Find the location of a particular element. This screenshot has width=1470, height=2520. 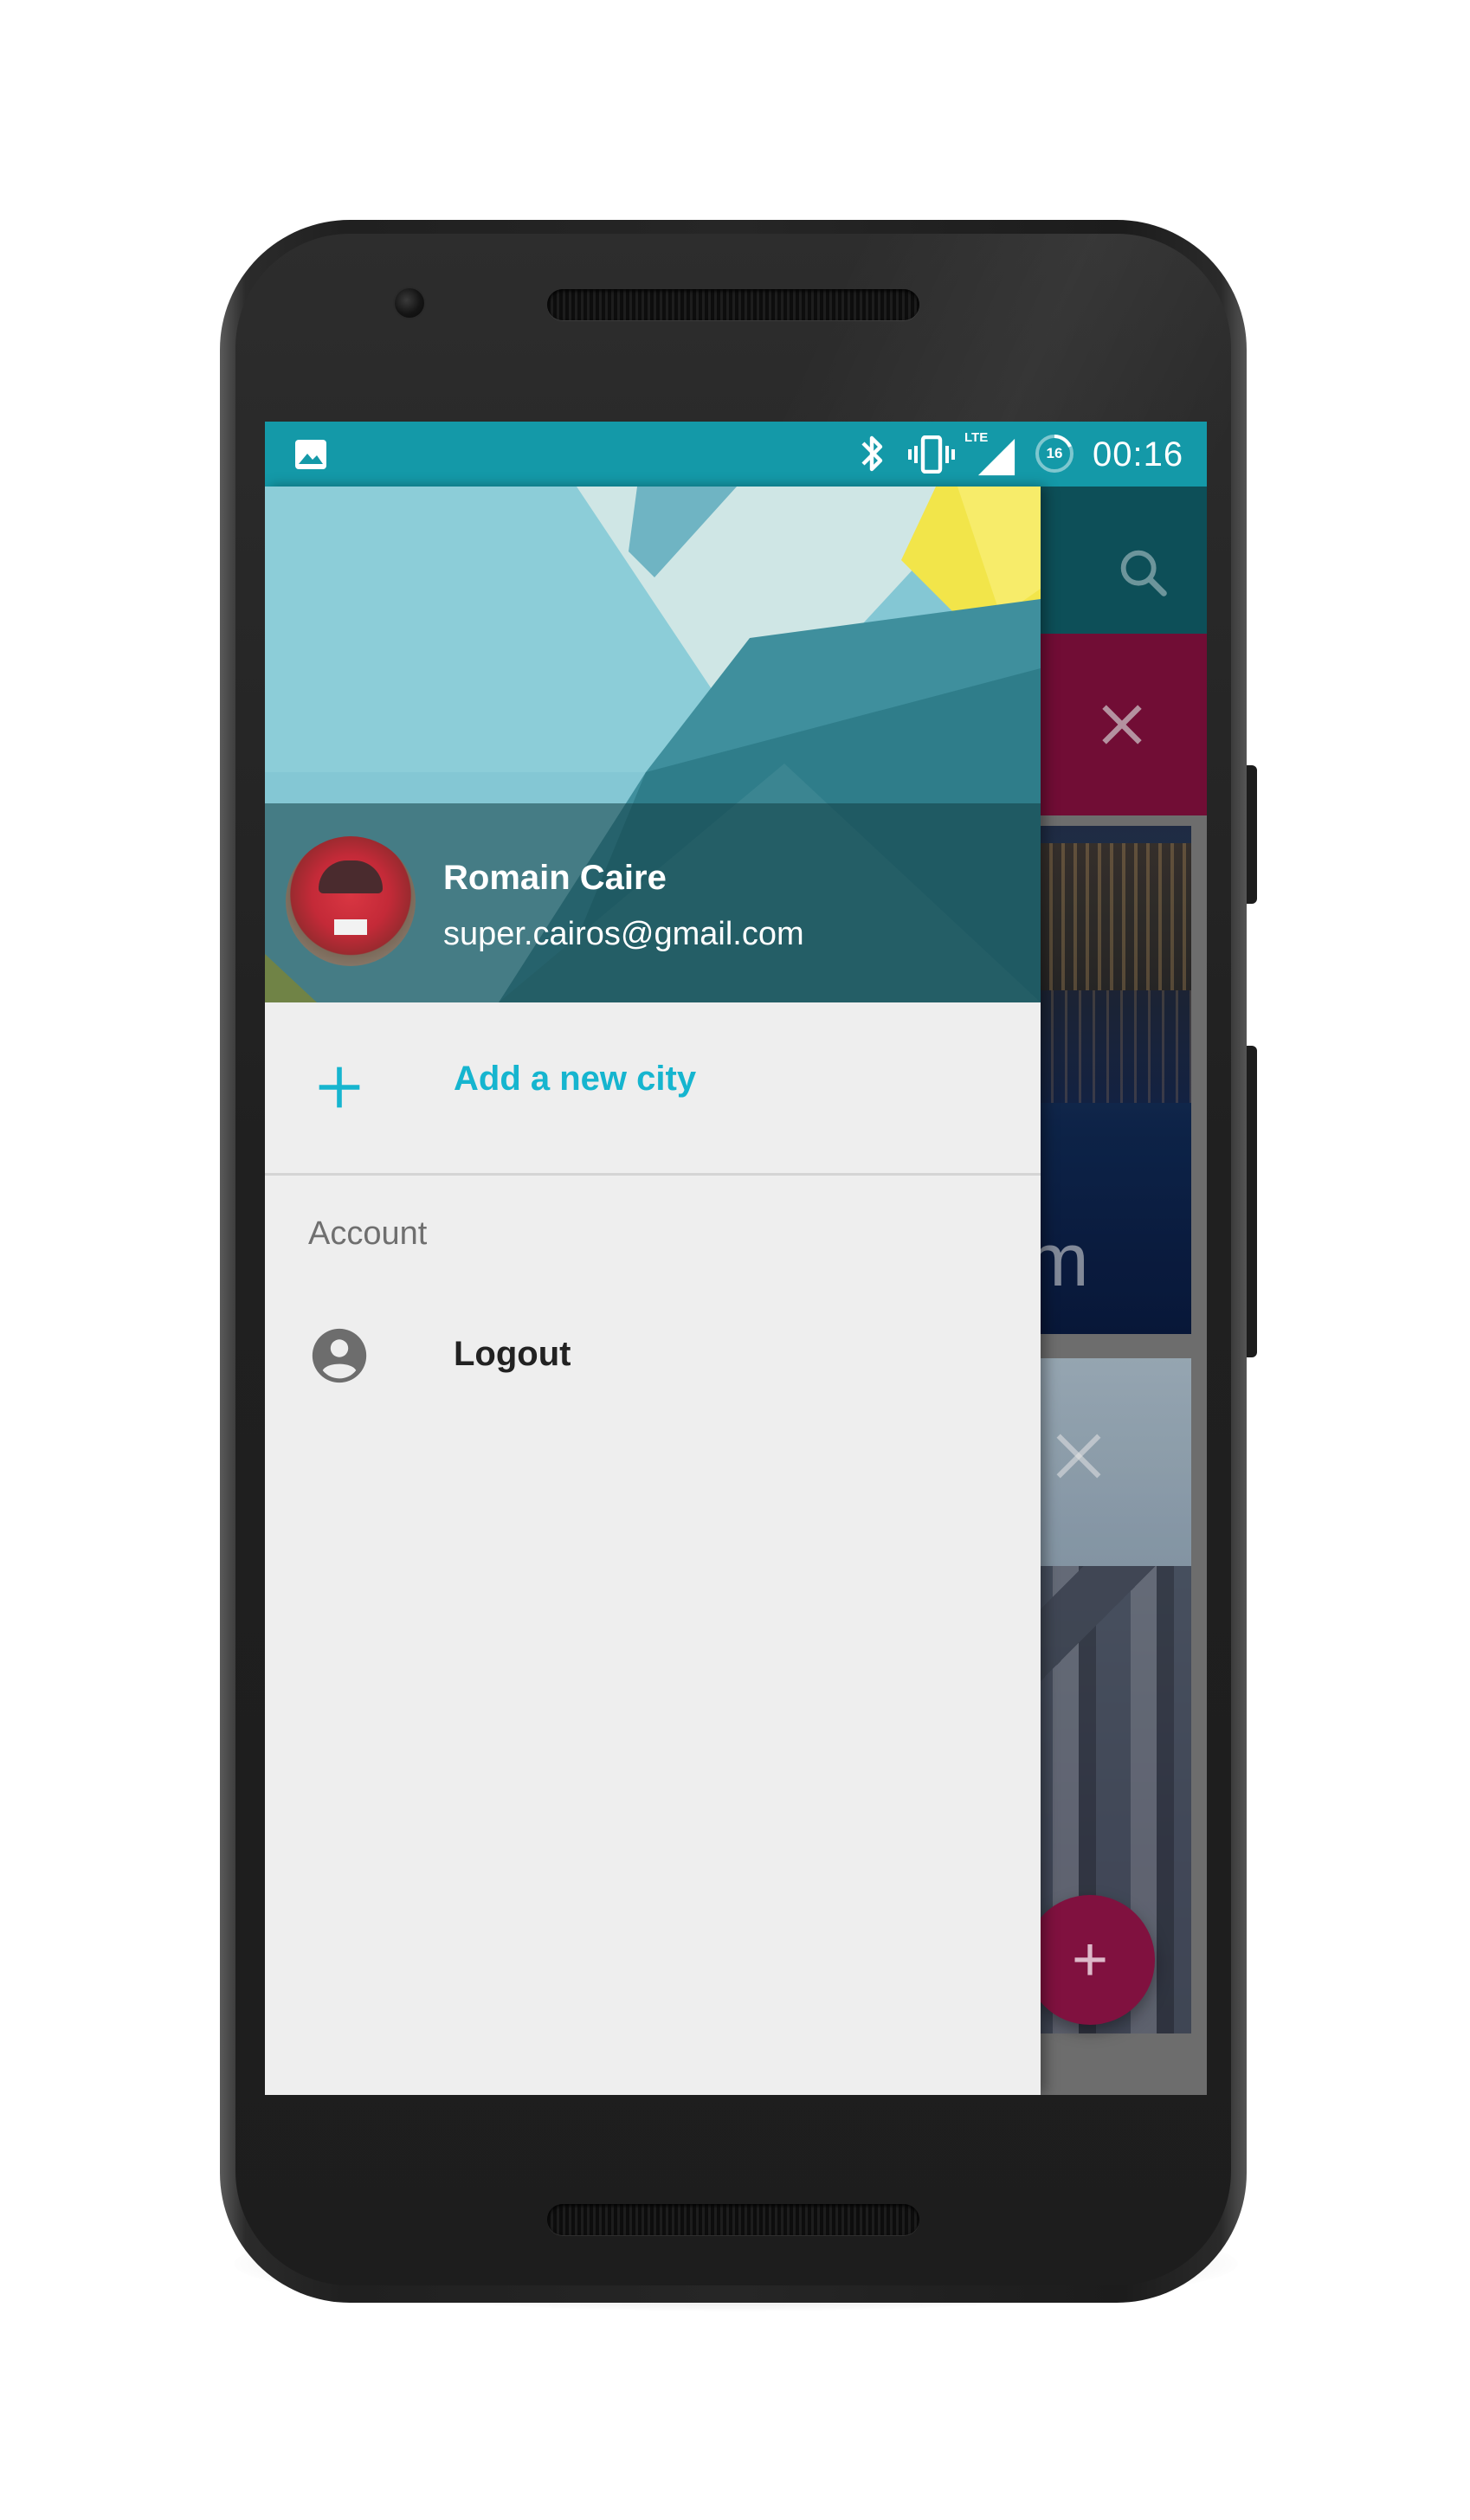

lte-signal-icon: LTE is located at coordinates (991, 453).